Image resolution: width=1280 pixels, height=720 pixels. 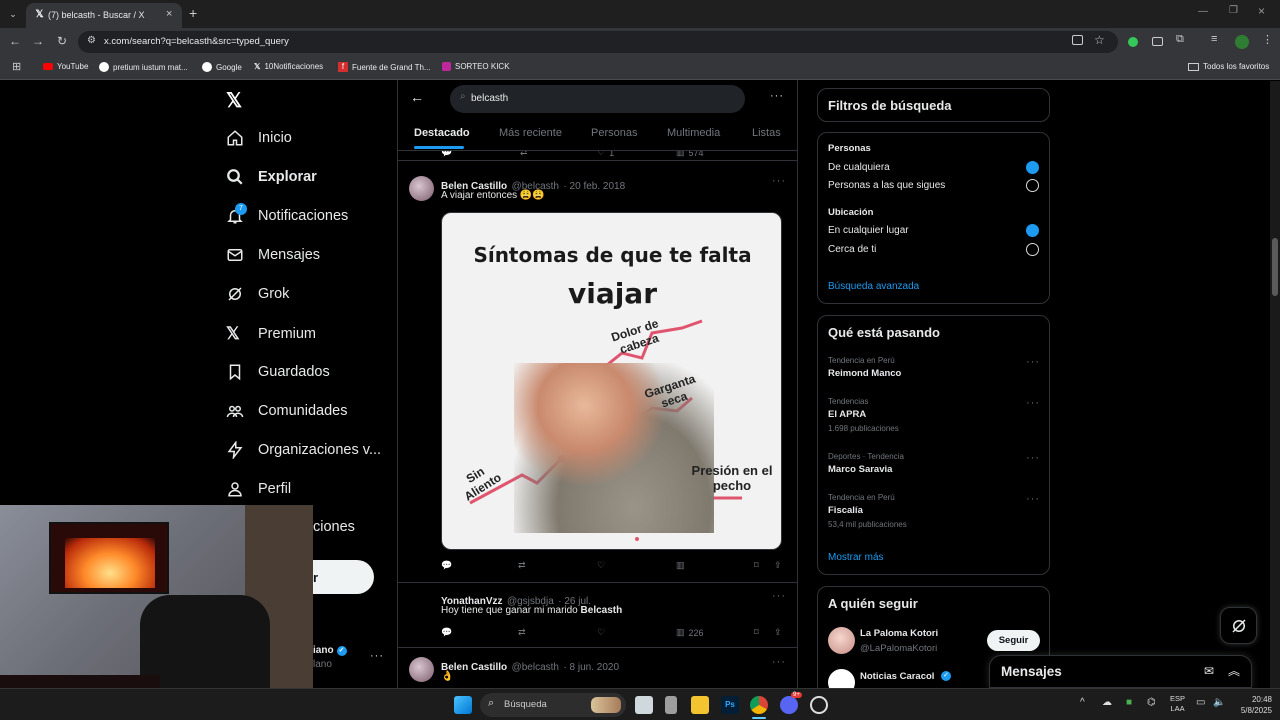 I want to click on task-view-icon, so click(x=644, y=705).